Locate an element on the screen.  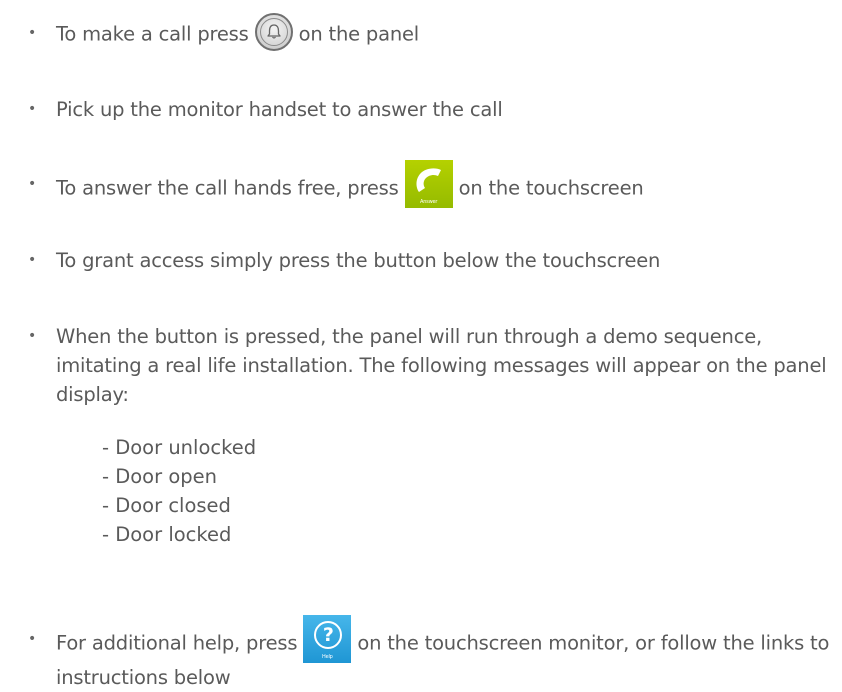
demo-message-item: - Door locked is located at coordinates (167, 534).